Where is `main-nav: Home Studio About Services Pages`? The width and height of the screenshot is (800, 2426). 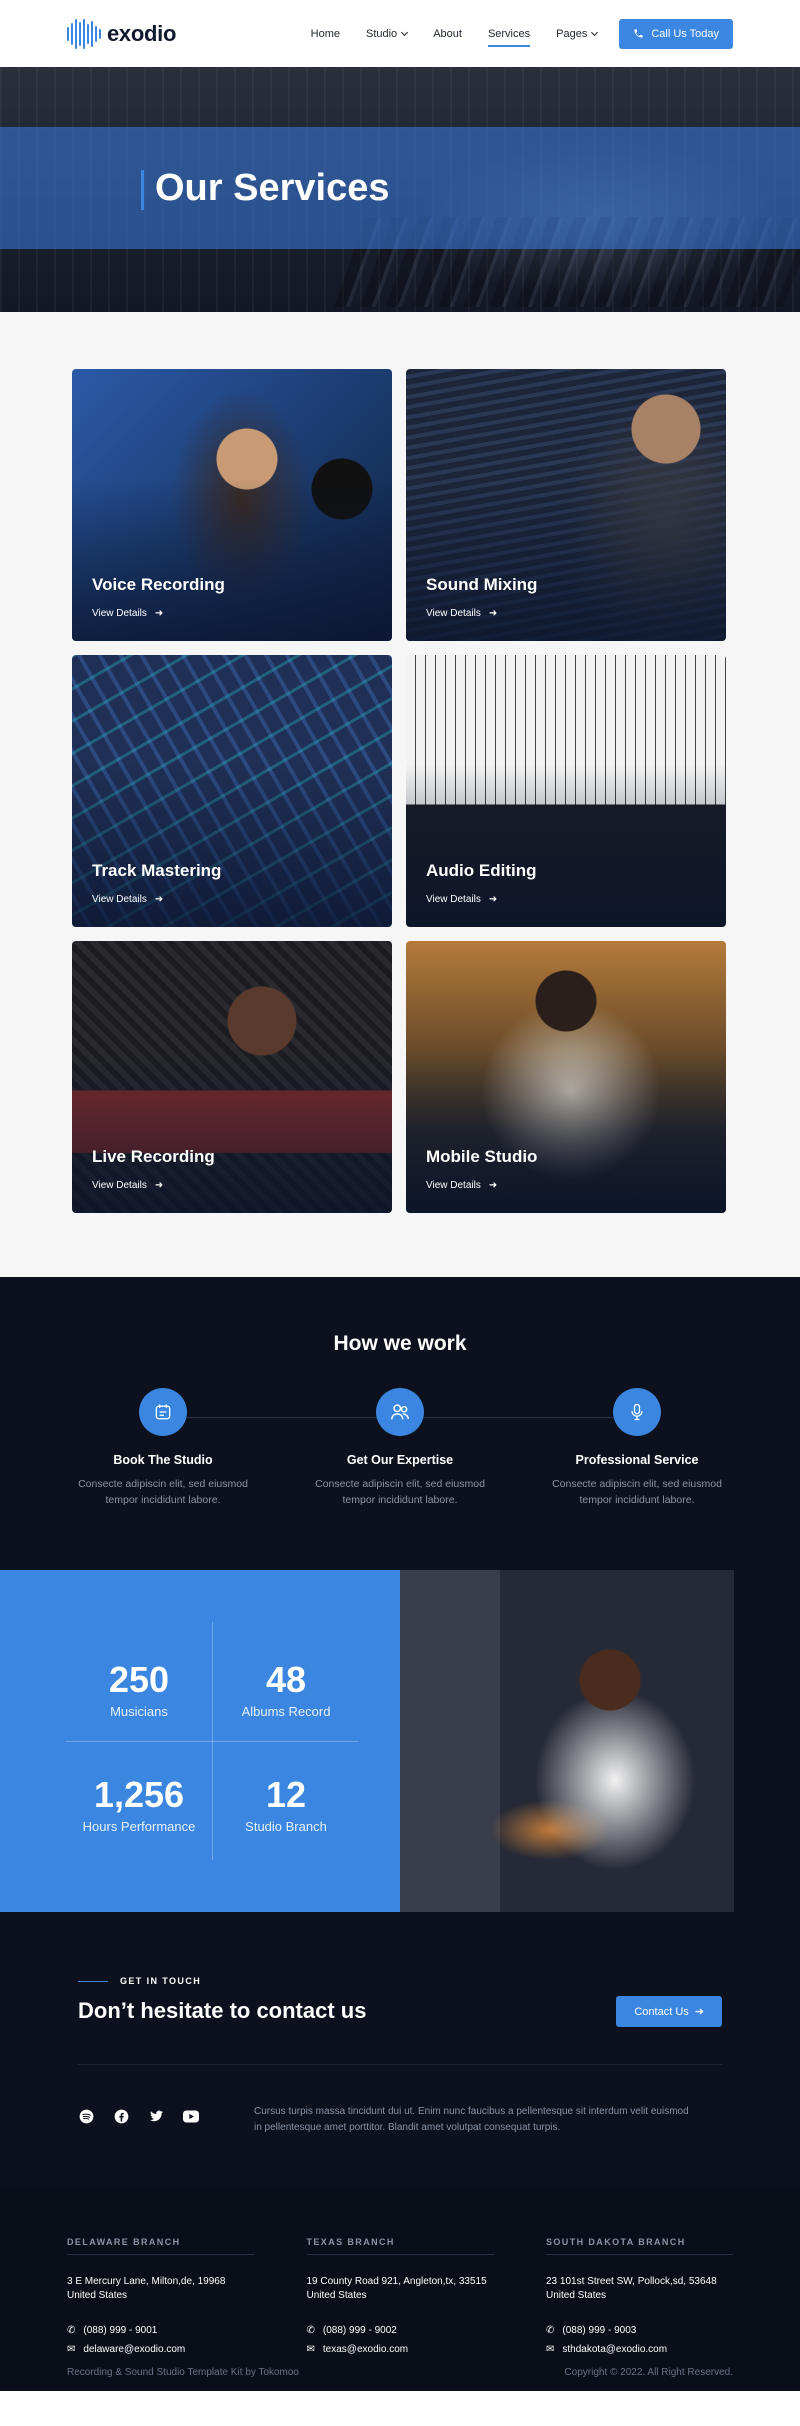
main-nav: Home Studio About Services Pages is located at coordinates (455, 35).